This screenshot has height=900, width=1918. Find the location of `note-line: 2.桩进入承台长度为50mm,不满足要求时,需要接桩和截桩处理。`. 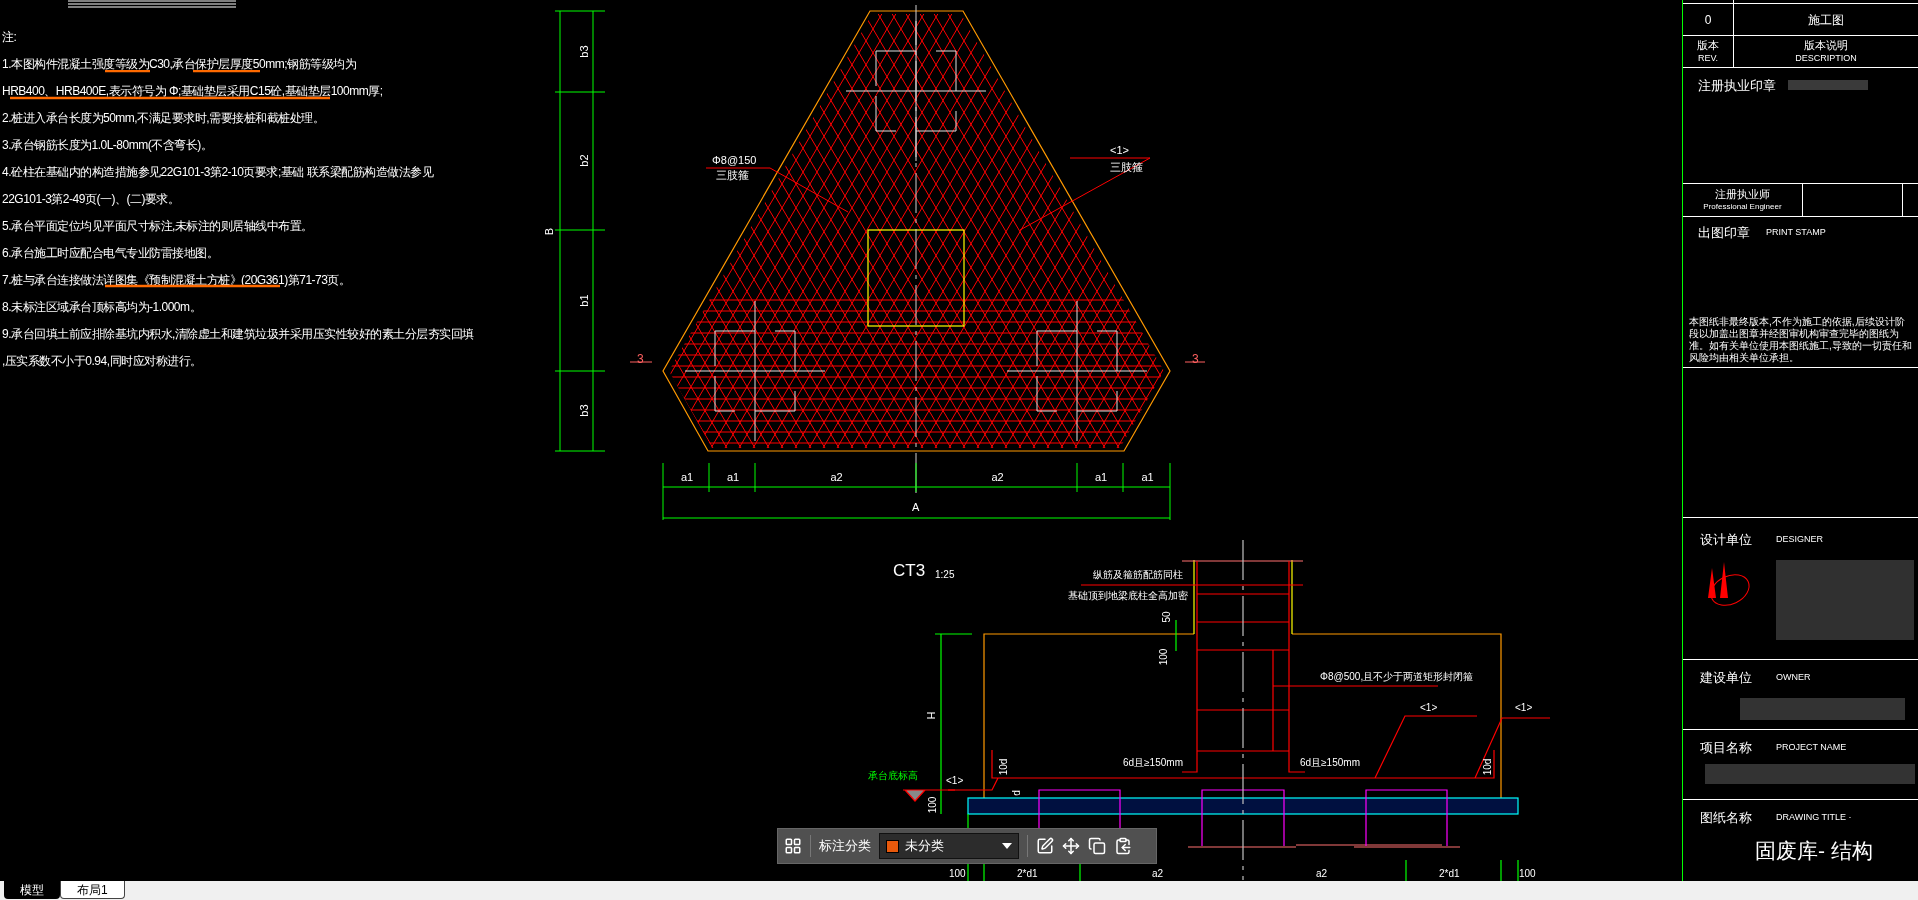

note-line: 2.桩进入承台长度为50mm,不满足要求时,需要接桩和截桩处理。 is located at coordinates (163, 118).